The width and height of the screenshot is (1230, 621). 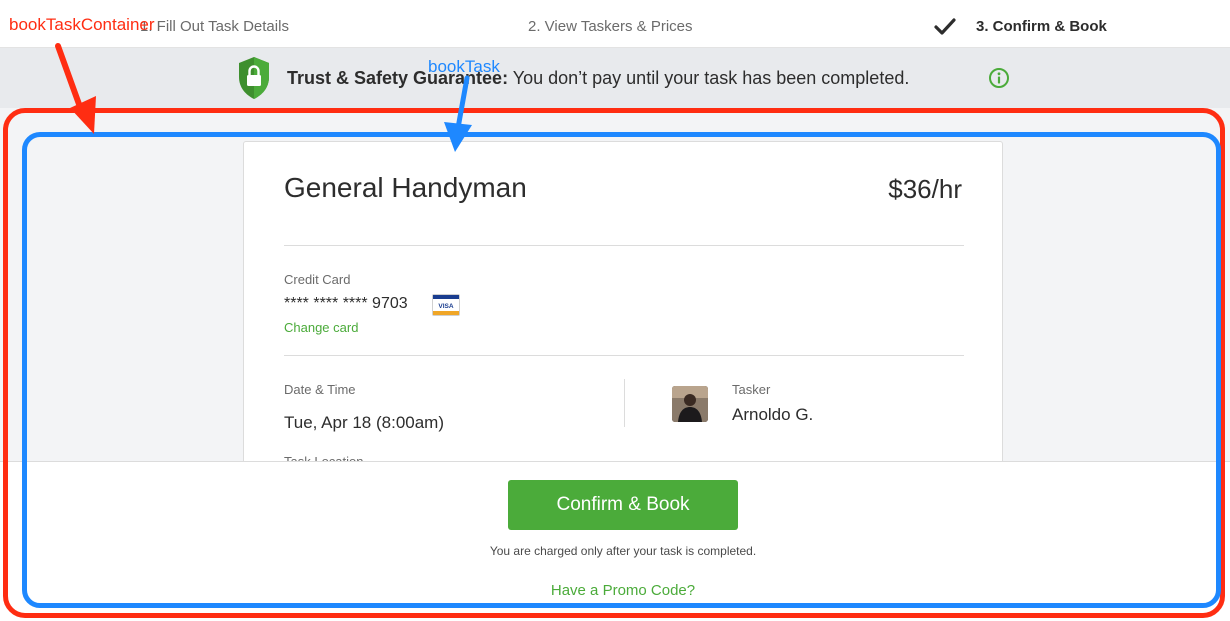 I want to click on tasker-name: Arnoldo G., so click(x=773, y=414).